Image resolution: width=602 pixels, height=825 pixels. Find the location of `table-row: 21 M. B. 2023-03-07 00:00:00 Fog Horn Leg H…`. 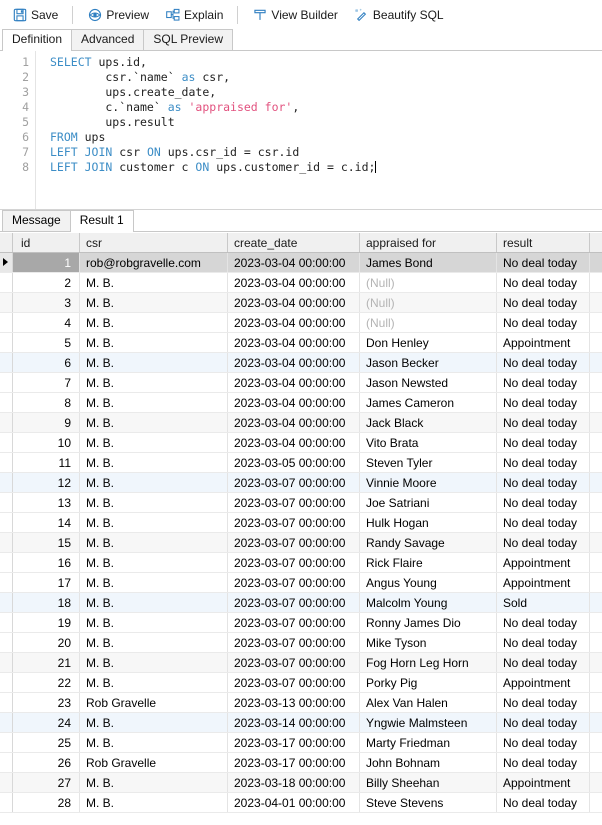

table-row: 21 M. B. 2023-03-07 00:00:00 Fog Horn Leg H… is located at coordinates (301, 663).